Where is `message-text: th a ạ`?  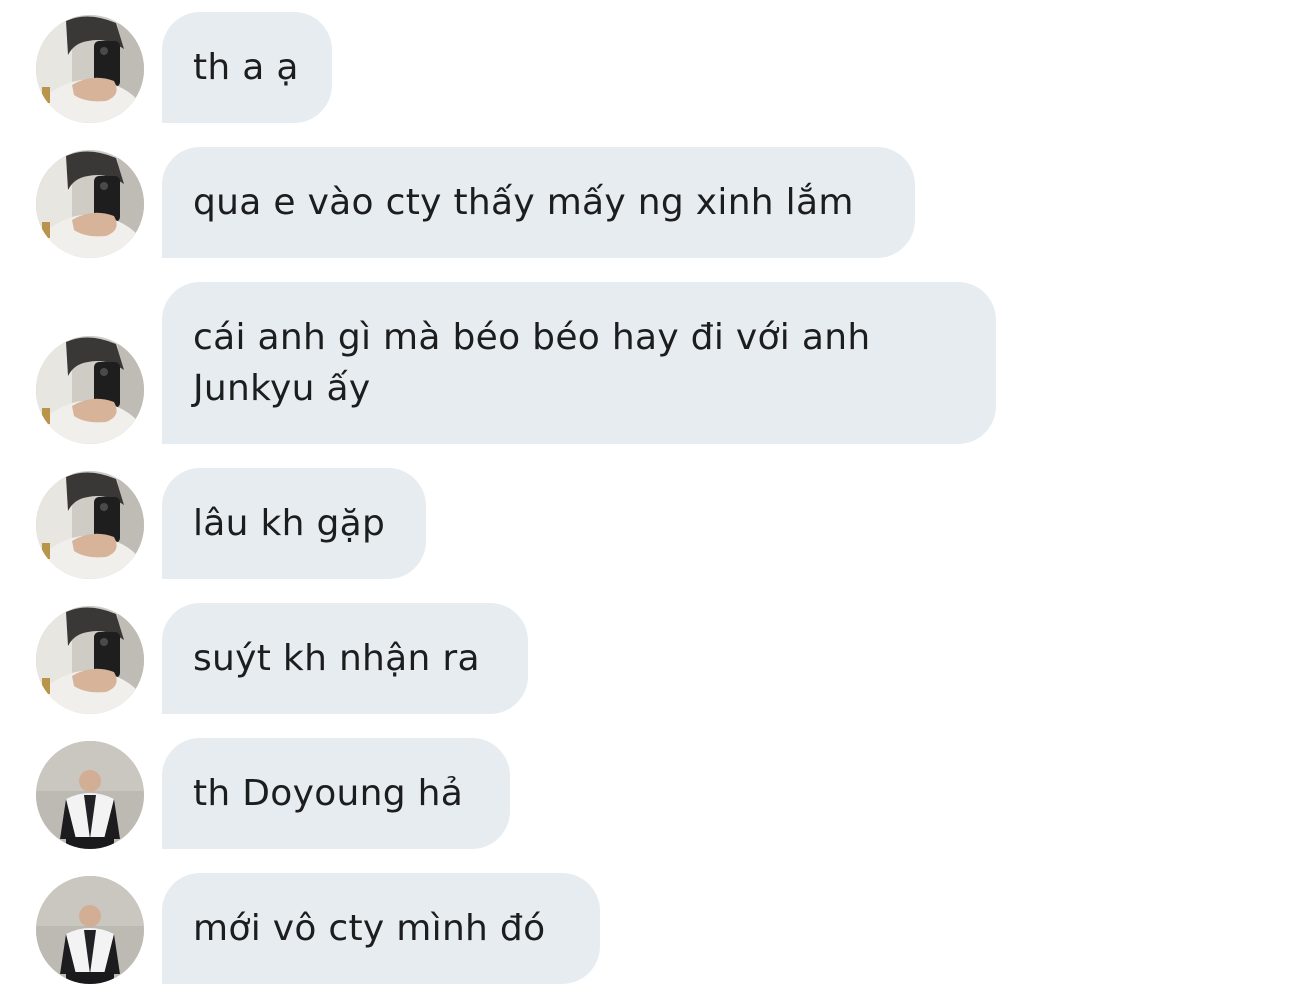 message-text: th a ạ is located at coordinates (246, 67).